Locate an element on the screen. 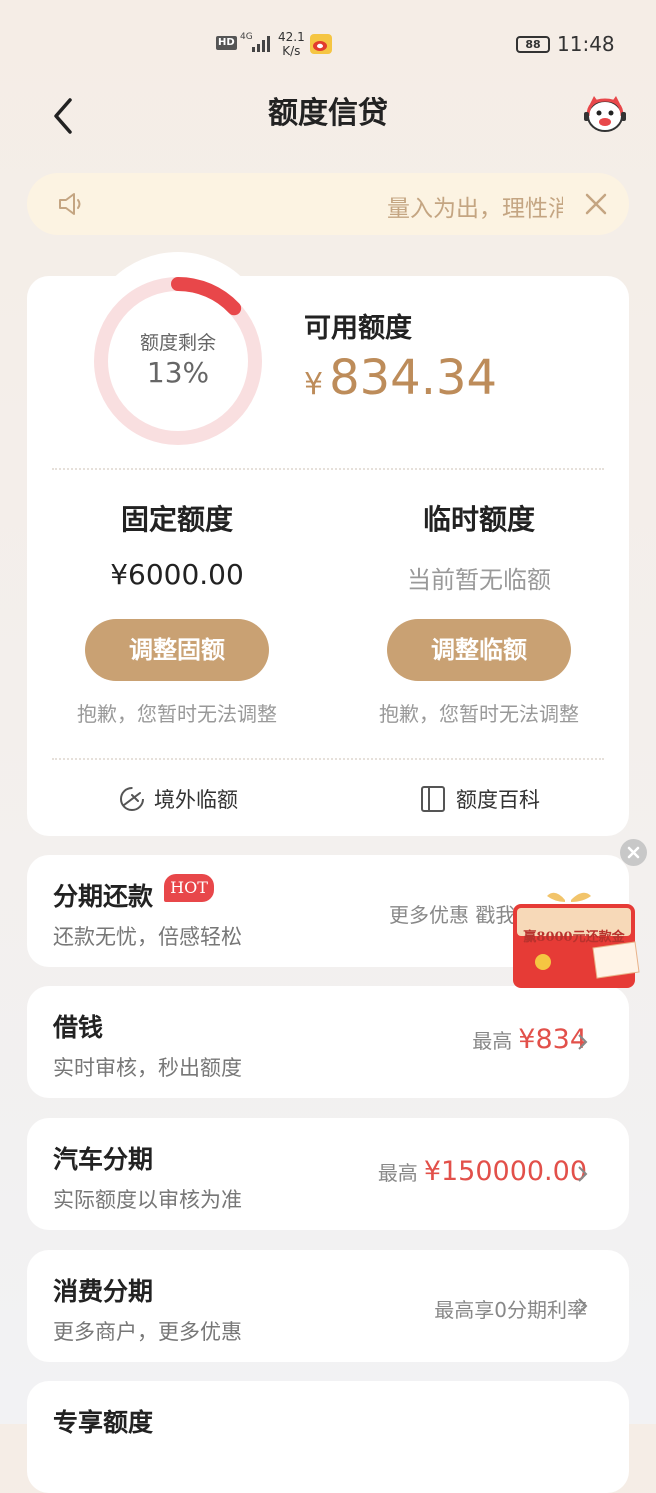 The width and height of the screenshot is (656, 1493). status-bar: HD 4G 42.1 K/s 88 11:48 is located at coordinates (328, 44).